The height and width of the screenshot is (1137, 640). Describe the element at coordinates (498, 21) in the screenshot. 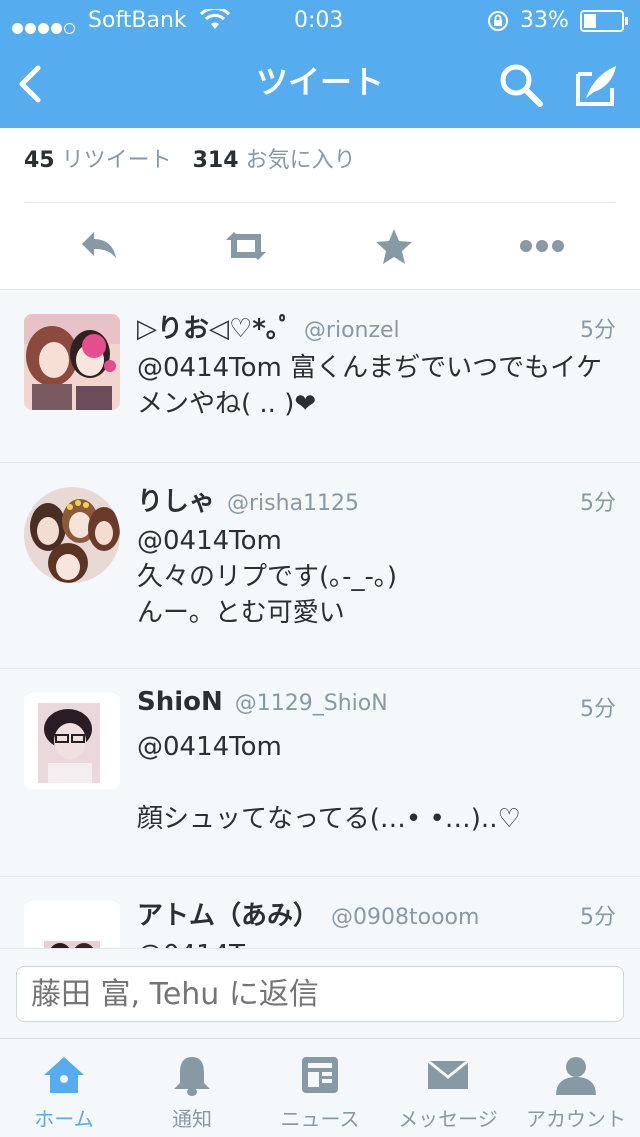

I see `rotation-lock-icon` at that location.